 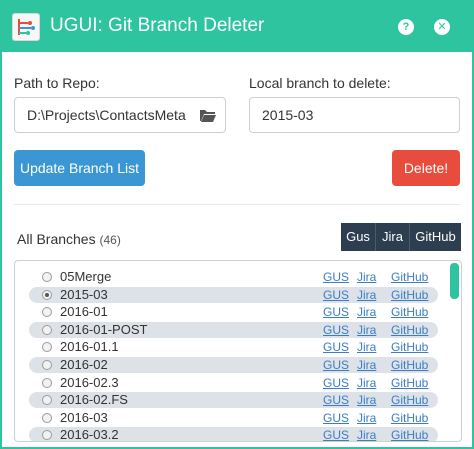 I want to click on branch-row: 2016-01.1 GUS Jira GitHub, so click(x=233, y=347).